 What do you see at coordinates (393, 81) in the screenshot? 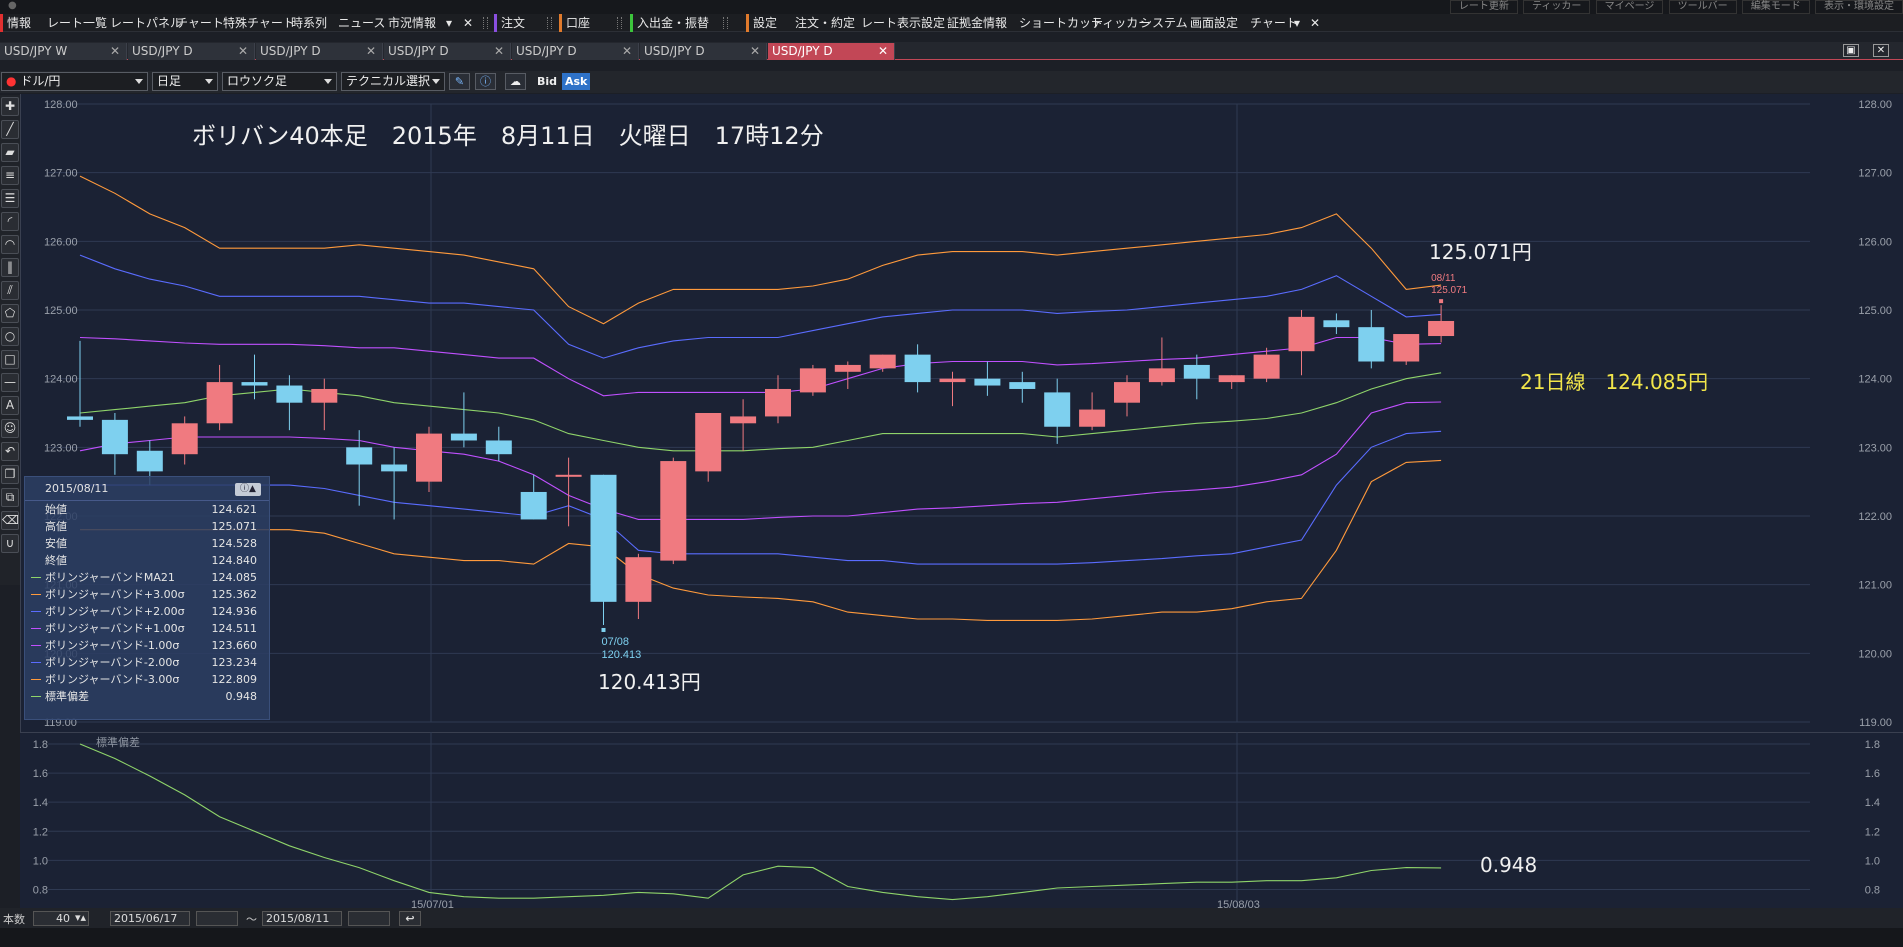
I see `technical-select: テクニカル選択` at bounding box center [393, 81].